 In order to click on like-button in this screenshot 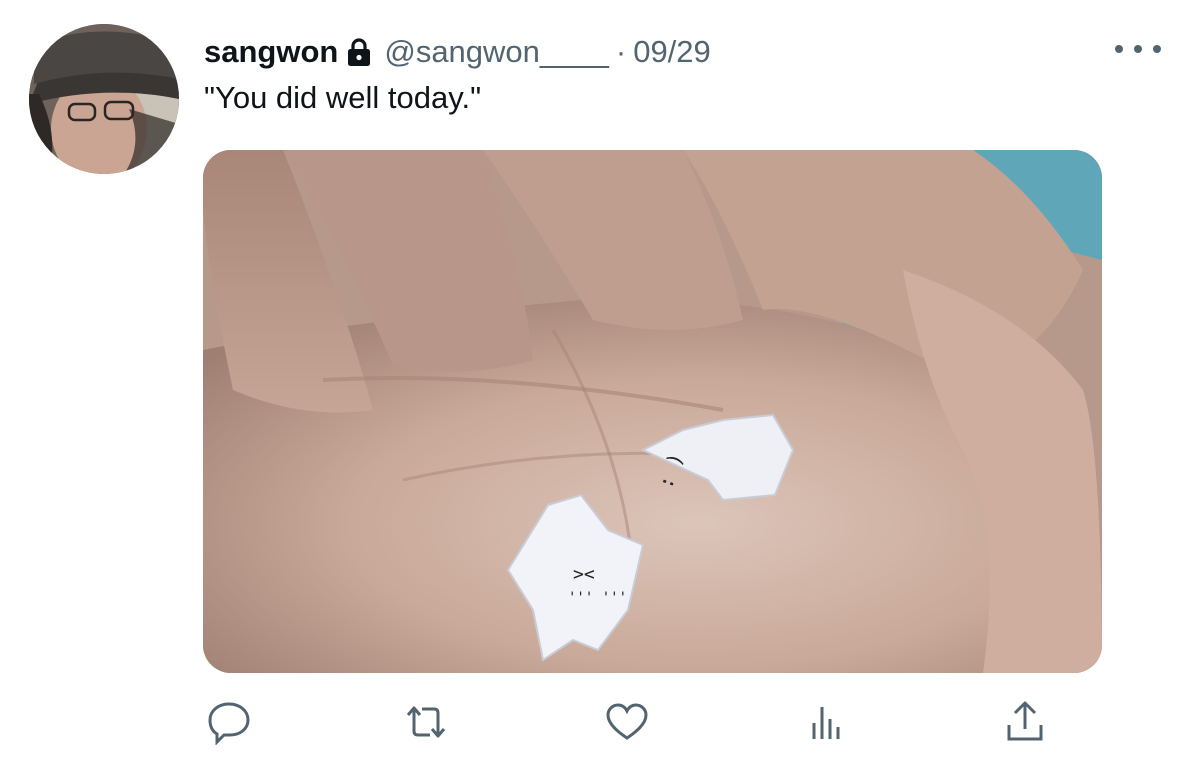, I will do `click(627, 722)`.